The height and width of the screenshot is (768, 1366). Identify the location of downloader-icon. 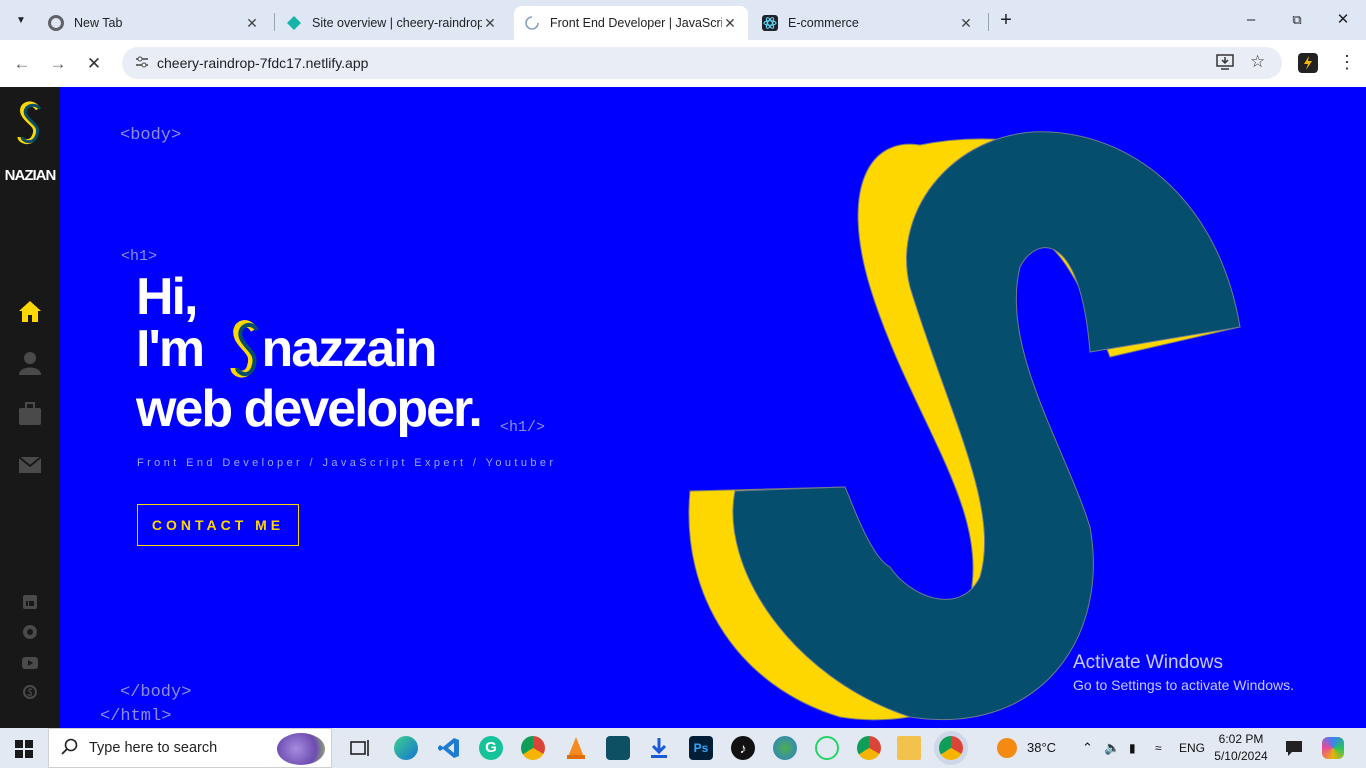
(659, 748).